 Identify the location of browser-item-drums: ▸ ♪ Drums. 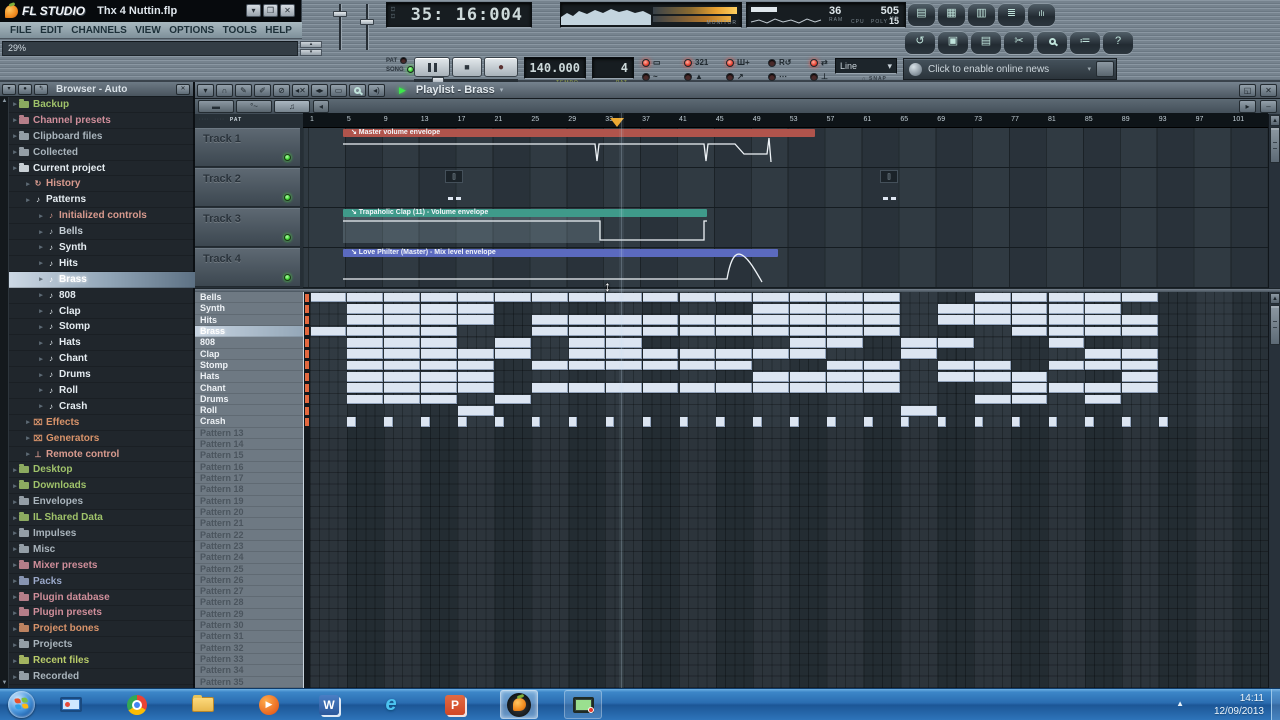
(102, 375).